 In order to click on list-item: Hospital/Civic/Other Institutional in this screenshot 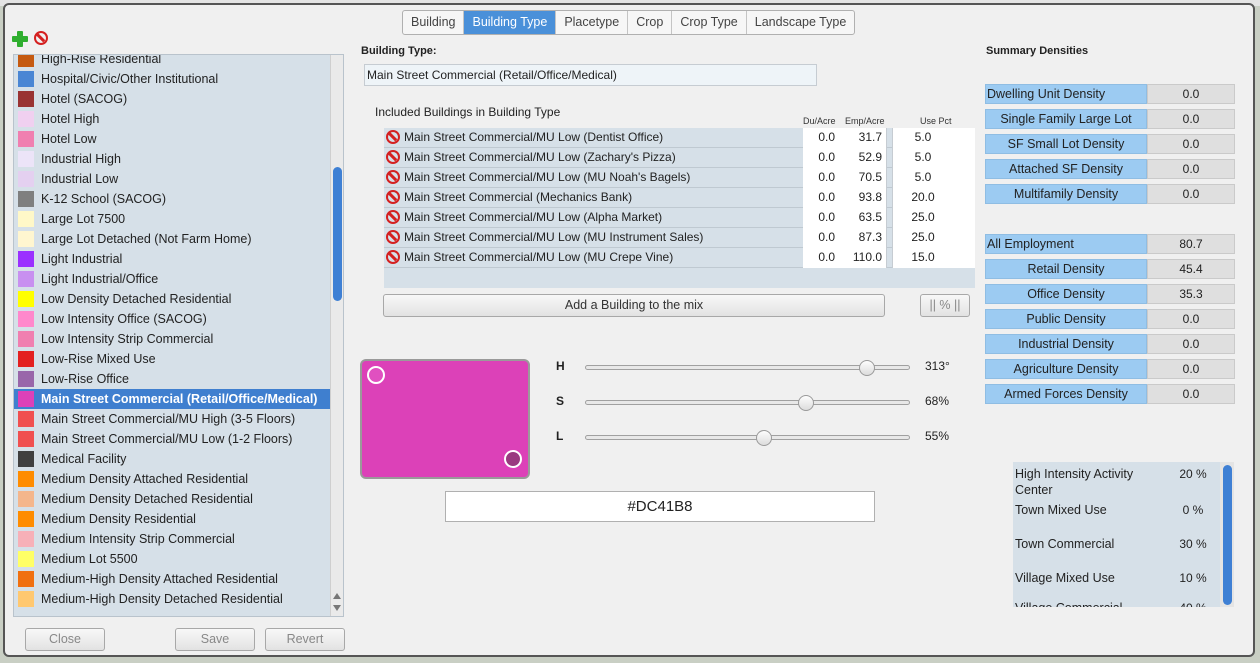, I will do `click(172, 79)`.